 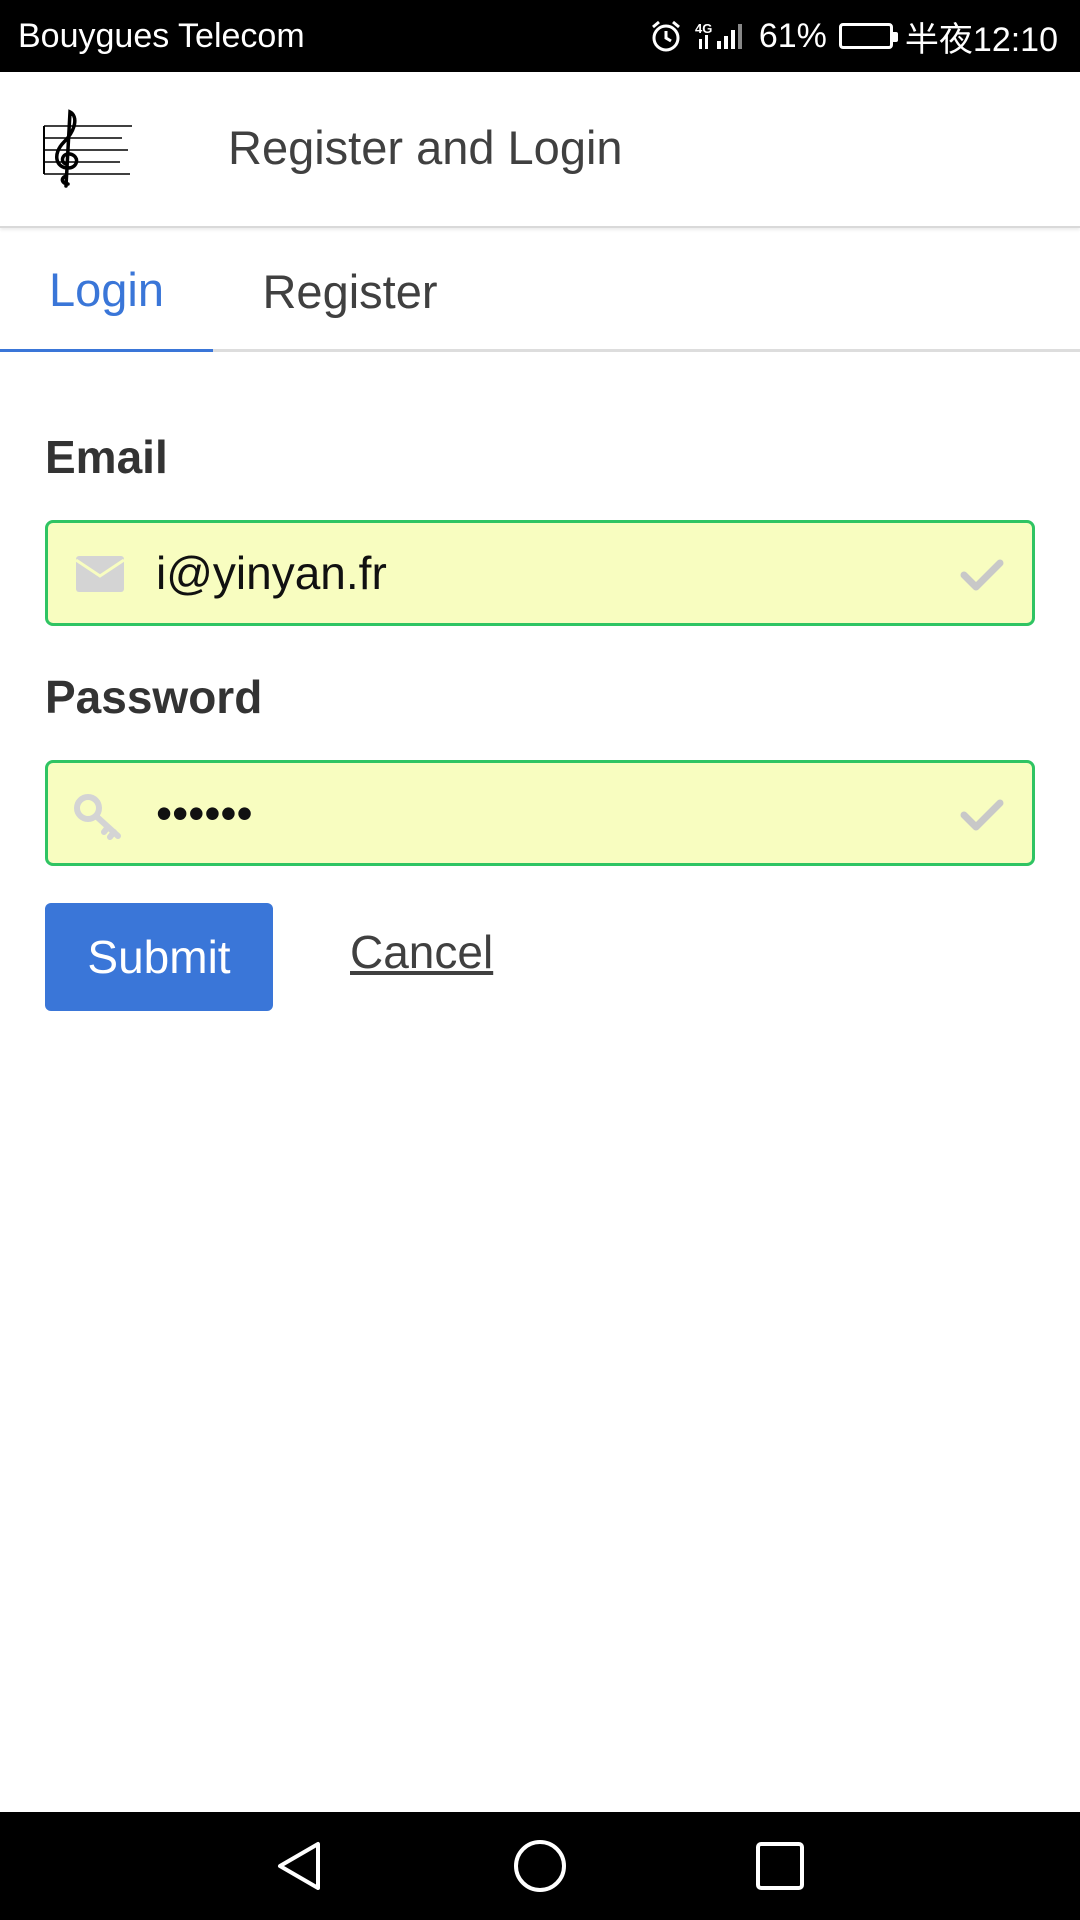 I want to click on cancel-link: Cancel, so click(x=421, y=952).